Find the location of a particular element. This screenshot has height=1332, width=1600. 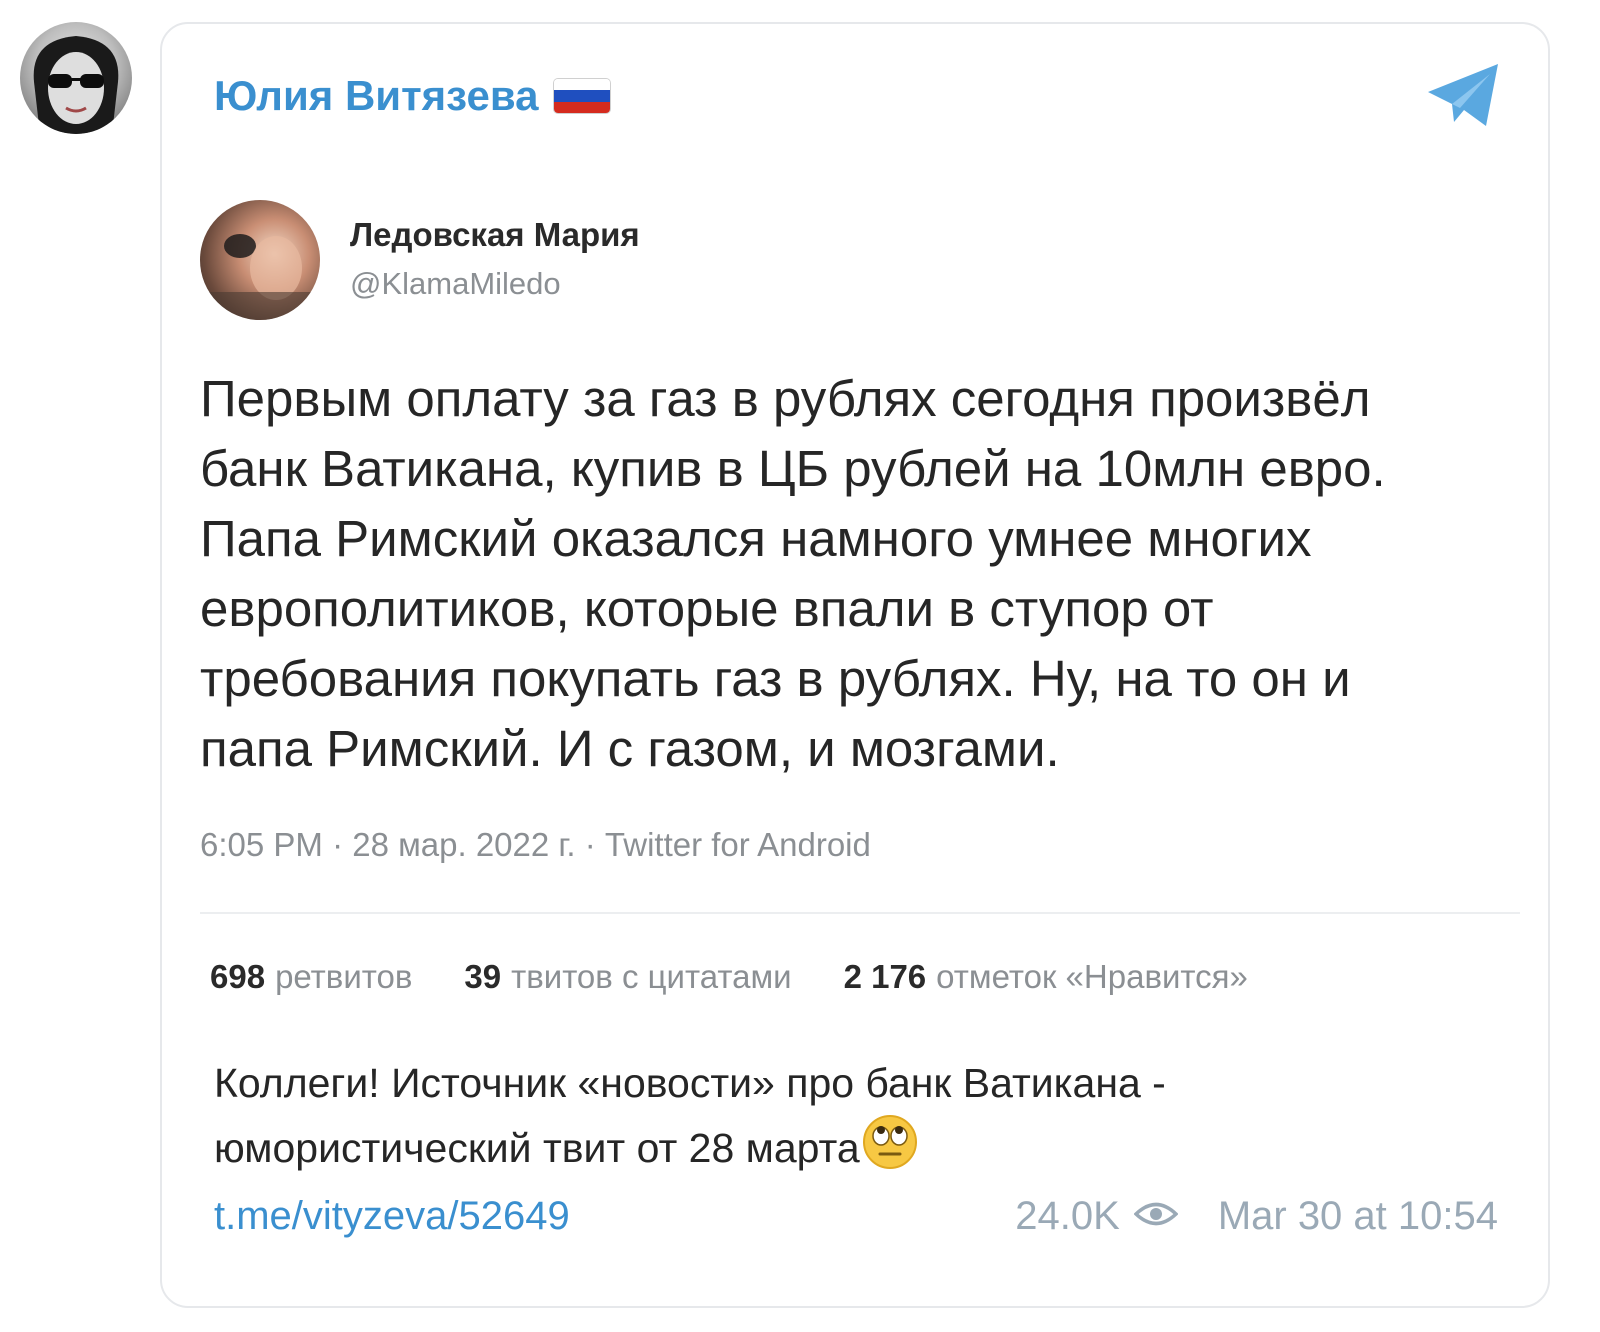

tweet-author-name: Ледовская Мария is located at coordinates (495, 235).